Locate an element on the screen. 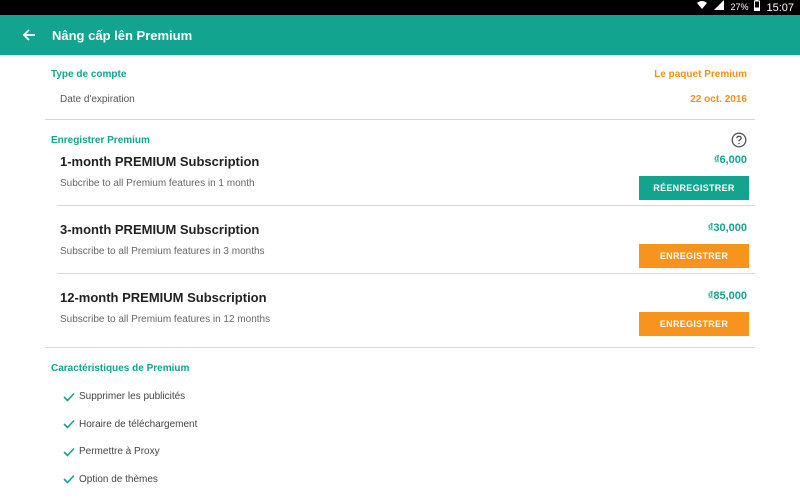 This screenshot has width=800, height=500. signal-icon is located at coordinates (719, 7).